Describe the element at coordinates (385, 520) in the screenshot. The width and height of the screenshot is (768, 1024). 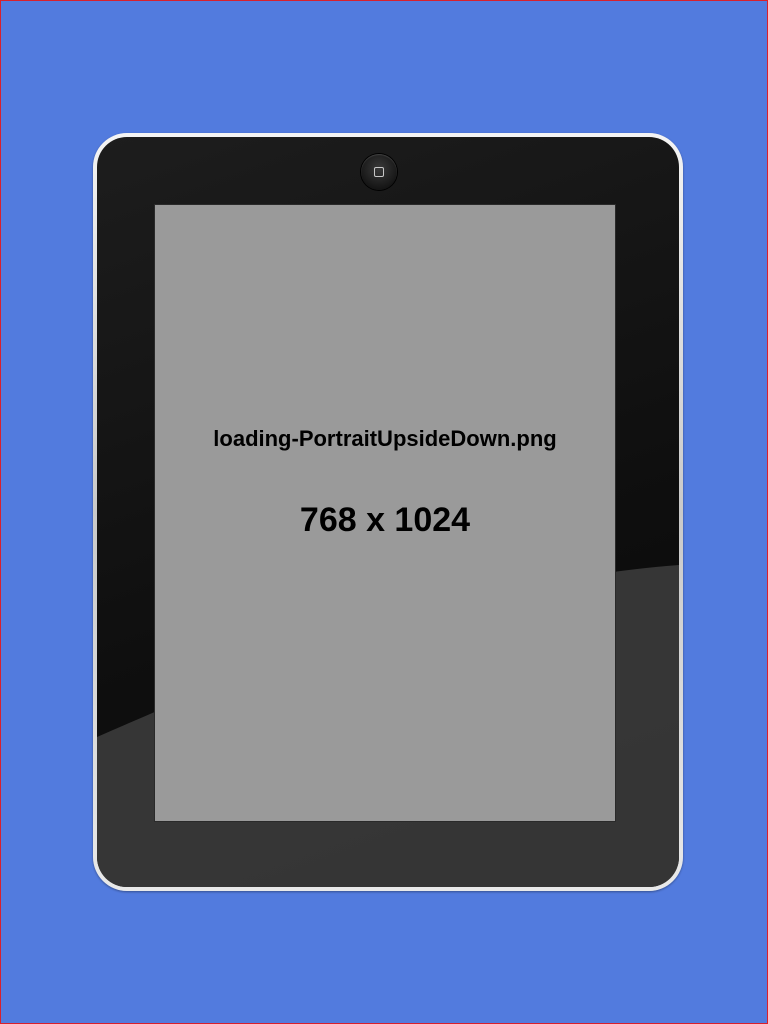
I see `image-dimensions-label: 768 x 1024` at that location.